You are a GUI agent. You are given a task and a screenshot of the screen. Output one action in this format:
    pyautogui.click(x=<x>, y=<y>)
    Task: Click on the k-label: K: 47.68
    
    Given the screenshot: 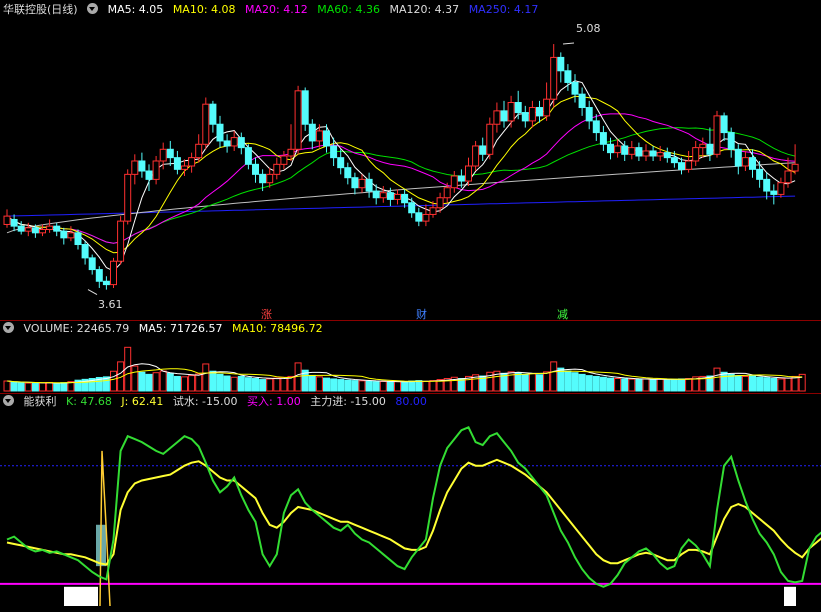 What is the action you would take?
    pyautogui.click(x=89, y=401)
    